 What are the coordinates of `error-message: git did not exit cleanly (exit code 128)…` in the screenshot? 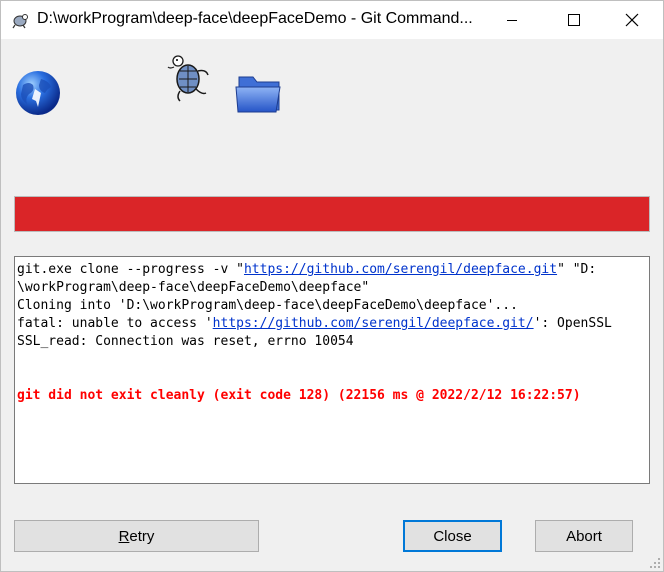 It's located at (299, 395).